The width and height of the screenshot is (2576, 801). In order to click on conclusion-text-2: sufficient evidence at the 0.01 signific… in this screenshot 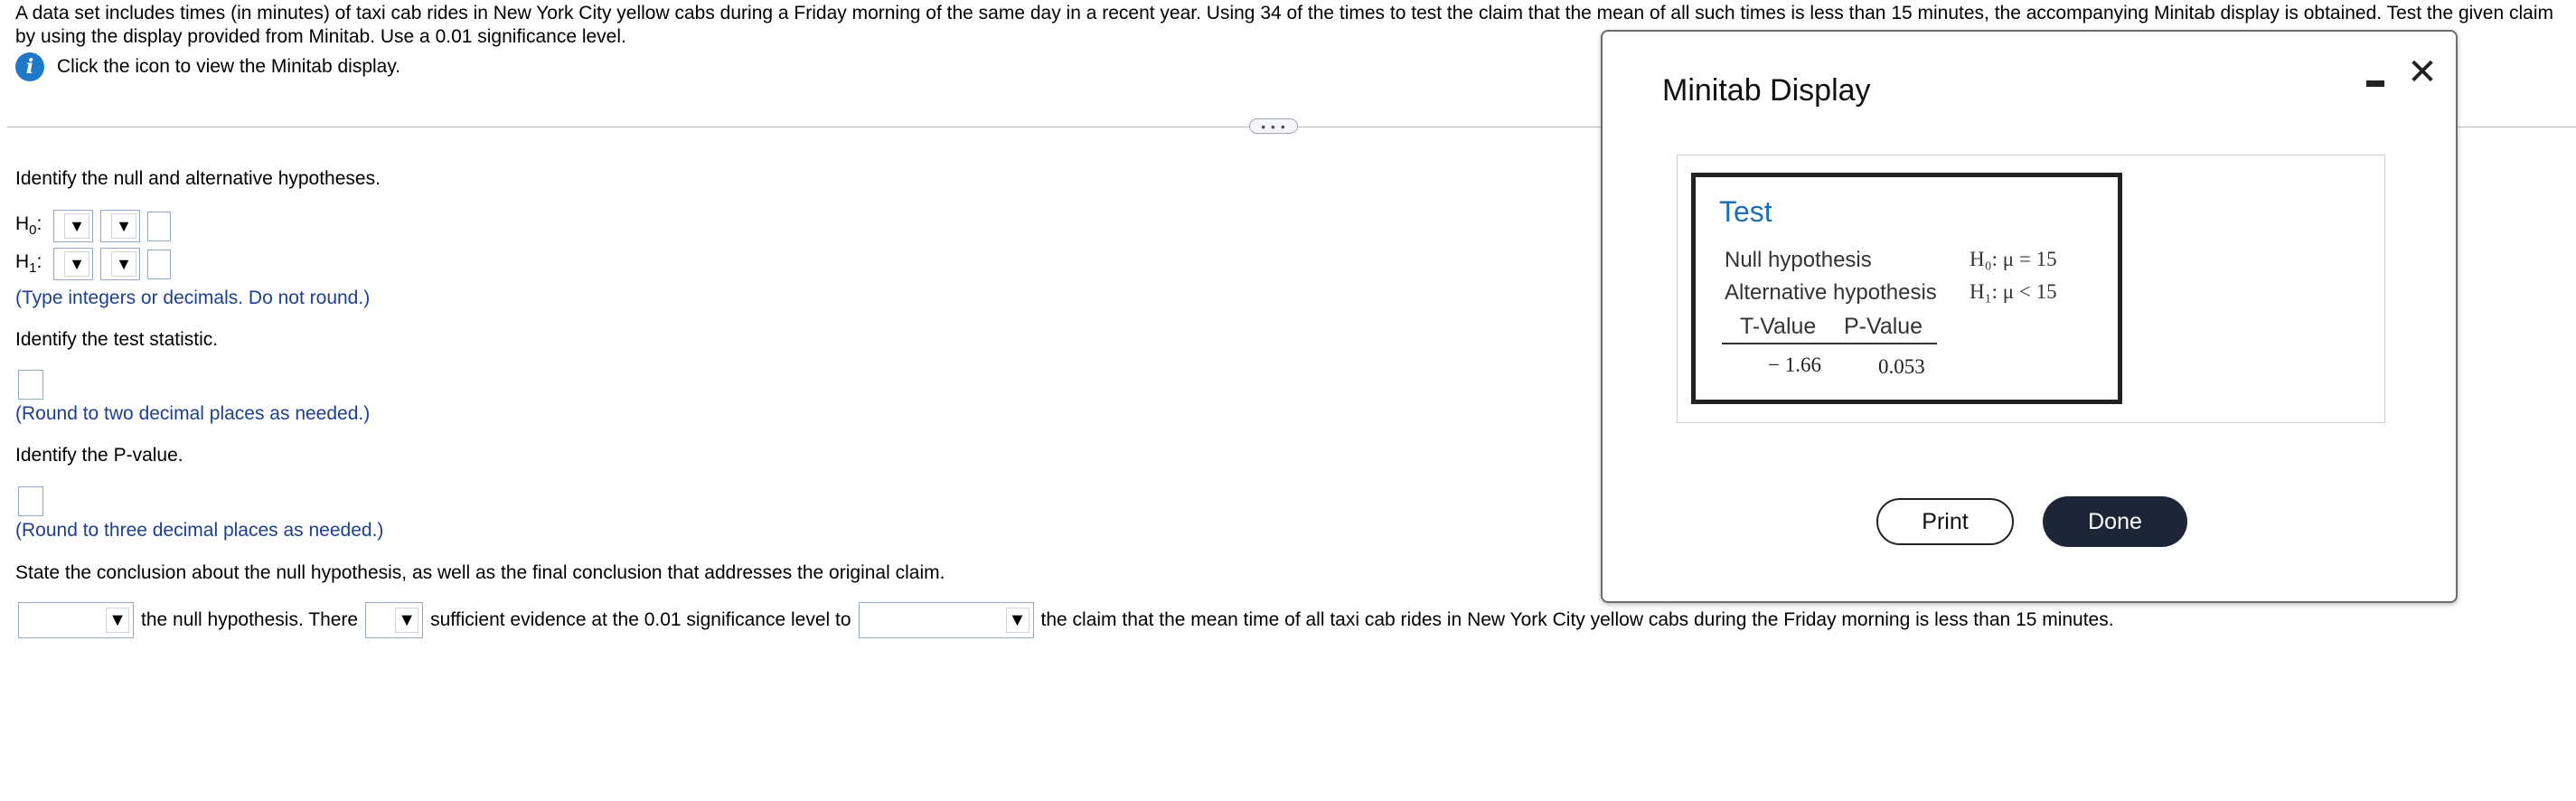, I will do `click(640, 619)`.